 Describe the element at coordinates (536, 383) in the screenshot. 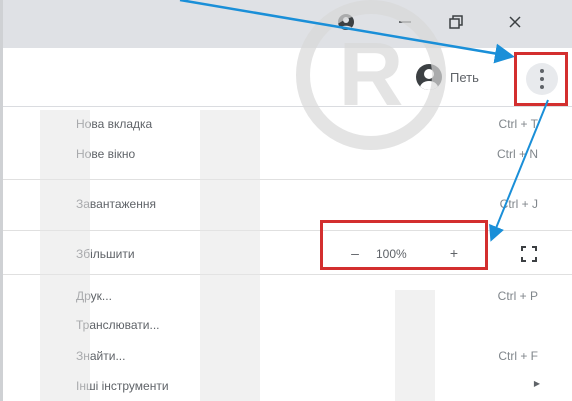

I see `submenu-arrow-icon: ▶` at that location.